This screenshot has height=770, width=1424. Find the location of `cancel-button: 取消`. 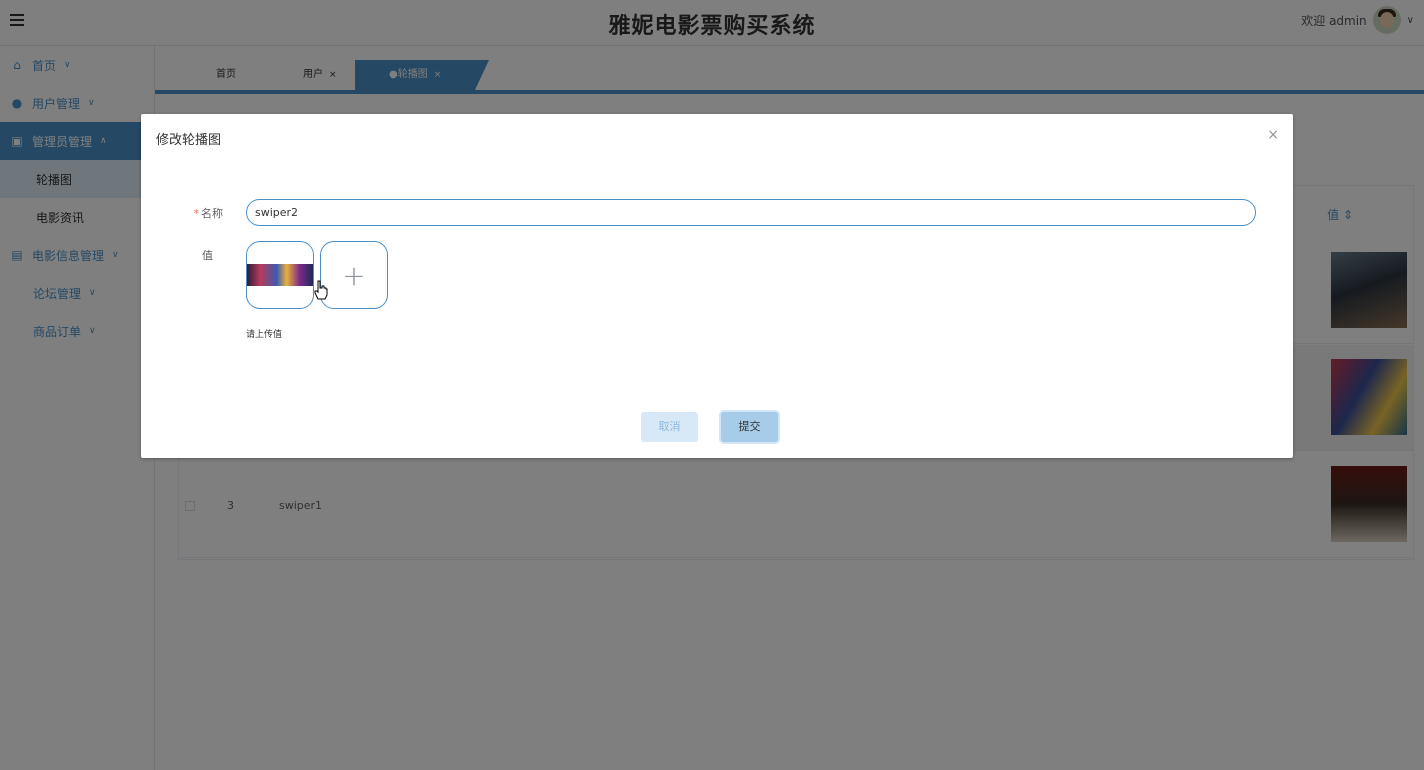

cancel-button: 取消 is located at coordinates (669, 427).